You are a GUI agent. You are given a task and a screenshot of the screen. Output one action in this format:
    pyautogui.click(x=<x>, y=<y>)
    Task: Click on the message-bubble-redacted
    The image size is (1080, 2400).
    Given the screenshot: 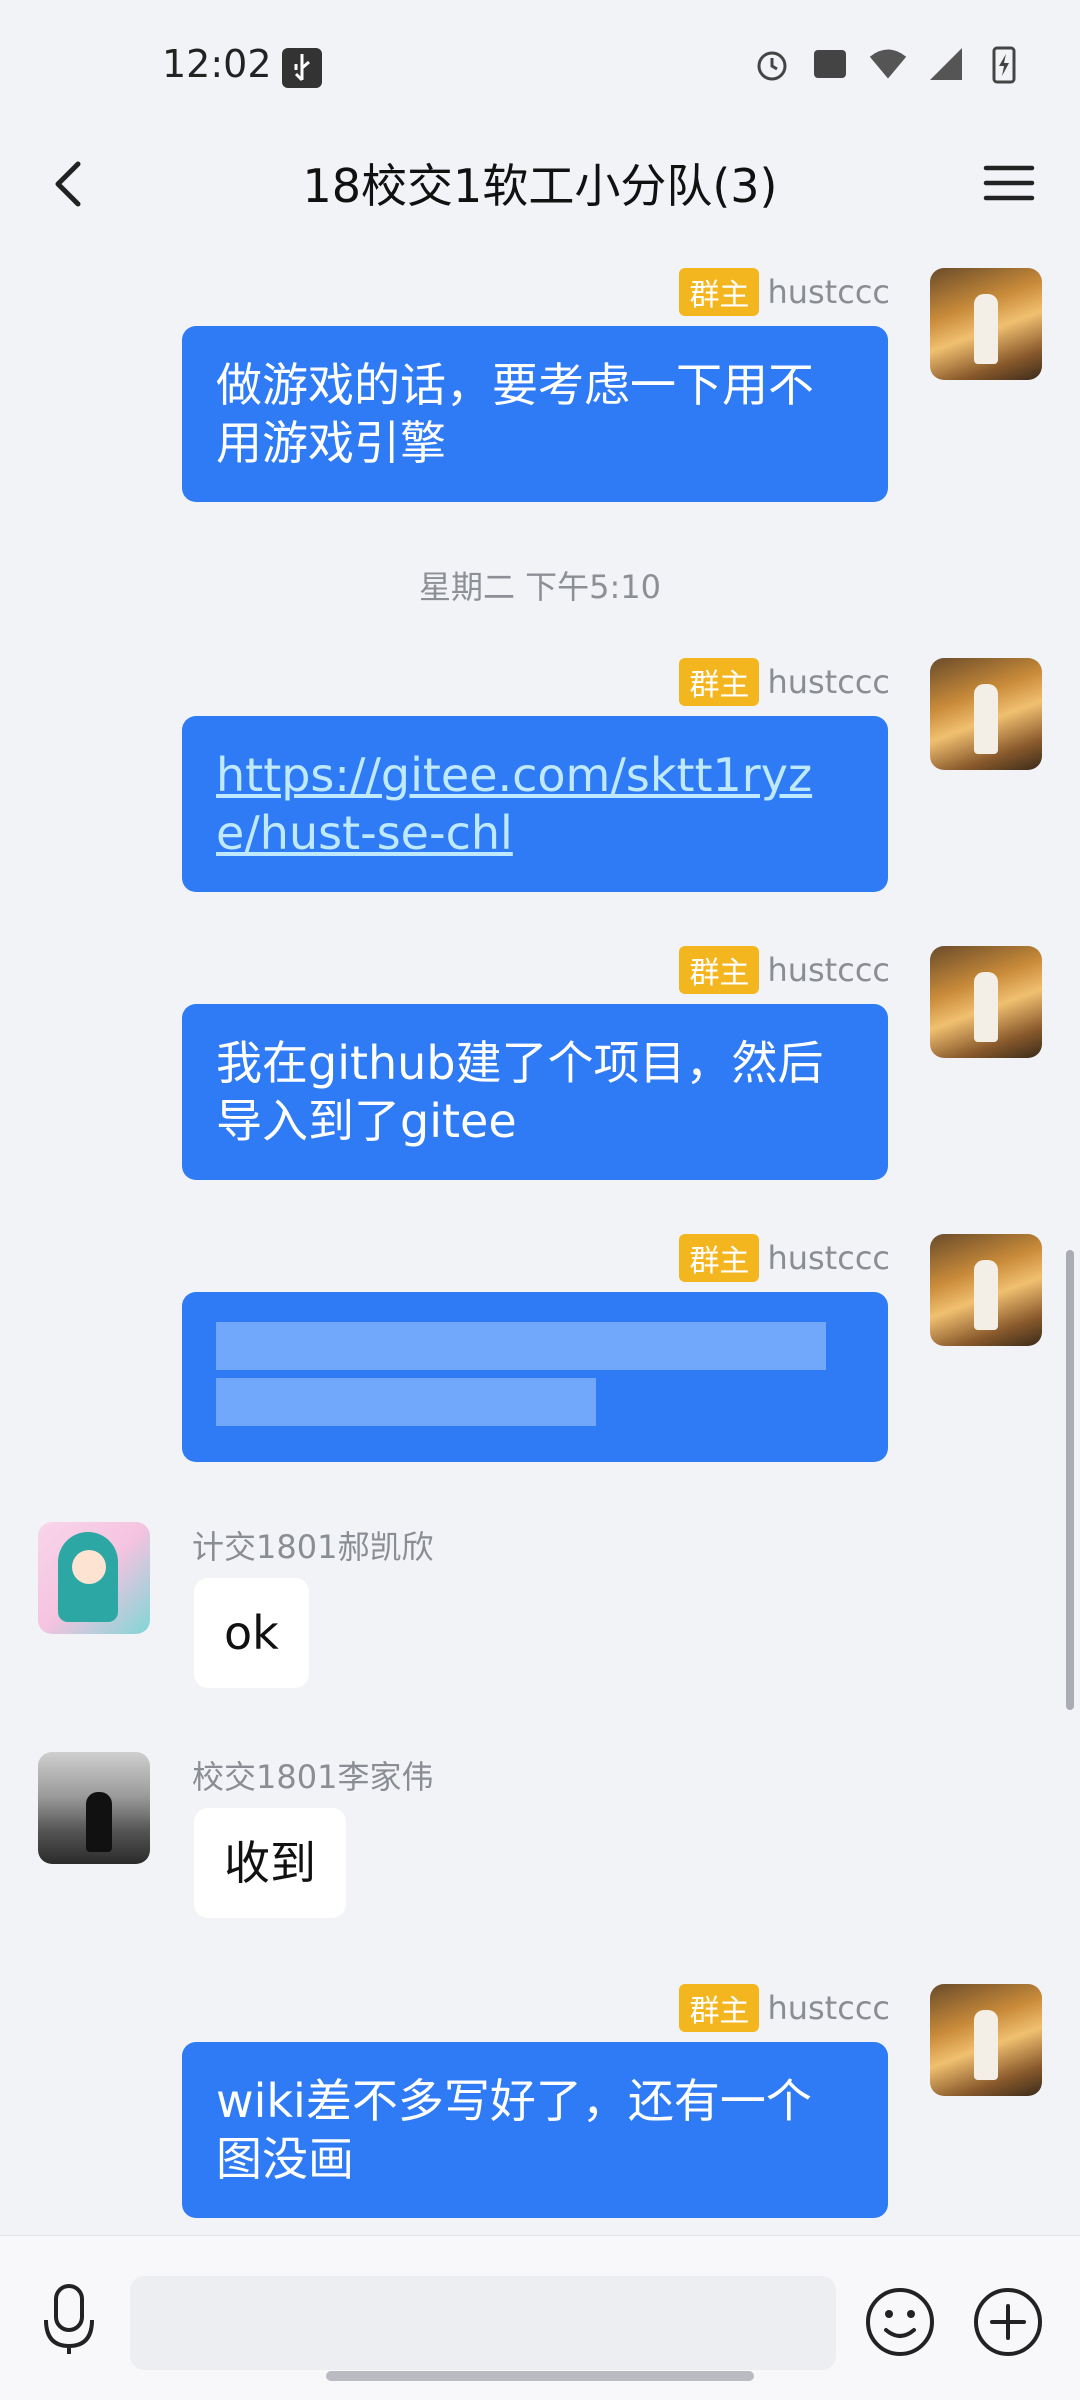 What is the action you would take?
    pyautogui.click(x=535, y=1377)
    